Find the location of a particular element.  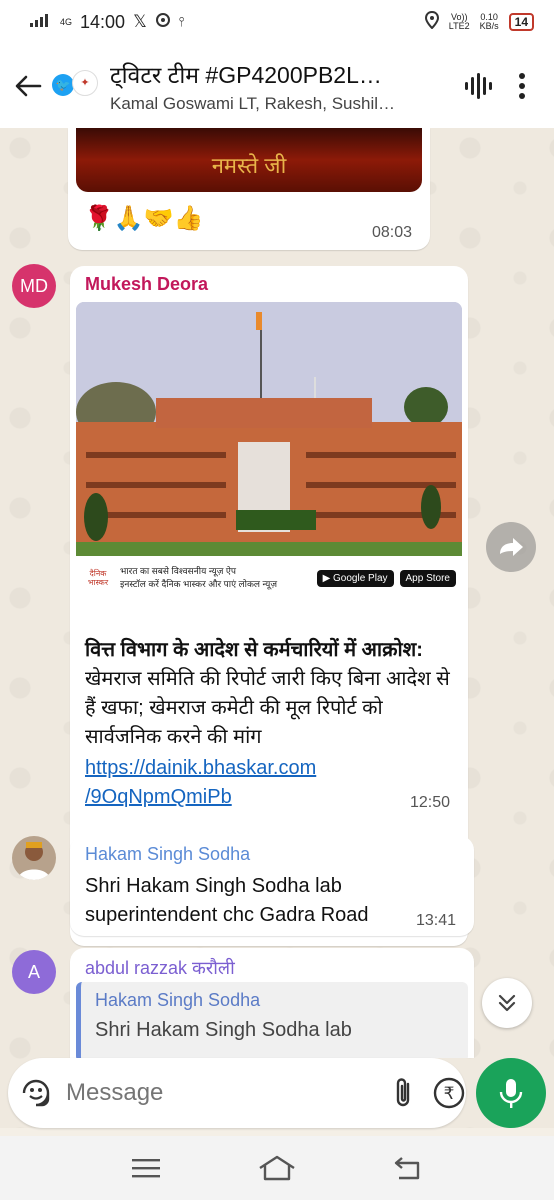

arrow-left-icon is located at coordinates (28, 86).